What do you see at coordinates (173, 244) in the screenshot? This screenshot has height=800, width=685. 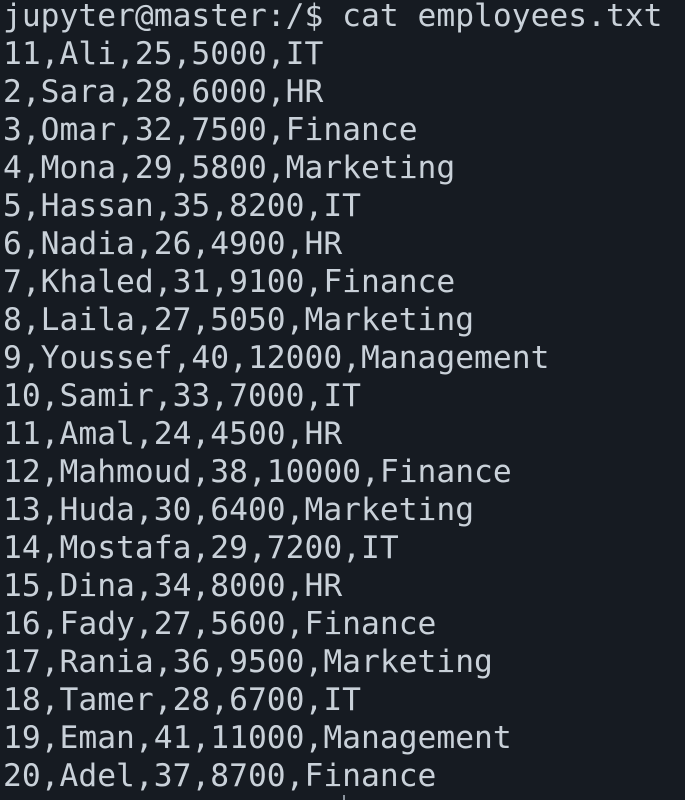 I see `output-line: 6,Nadia,26,4900,HR` at bounding box center [173, 244].